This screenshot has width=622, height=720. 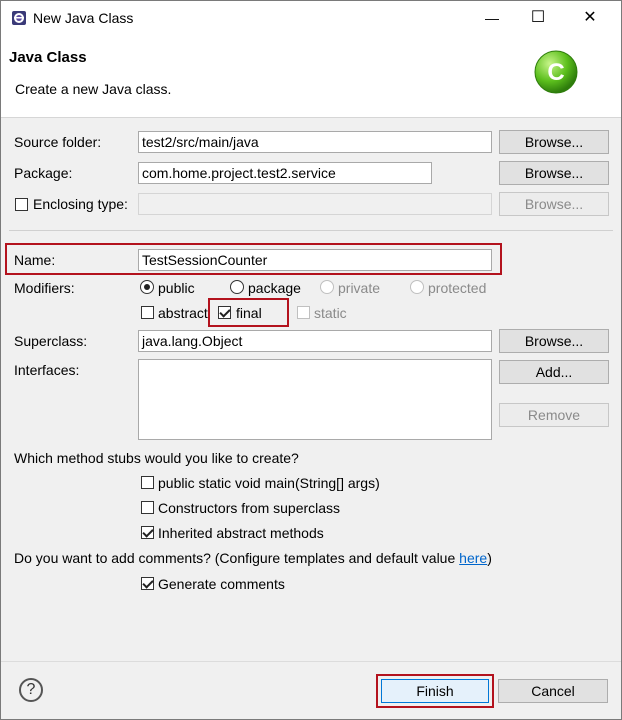 I want to click on enclosing-type-input, so click(x=315, y=204).